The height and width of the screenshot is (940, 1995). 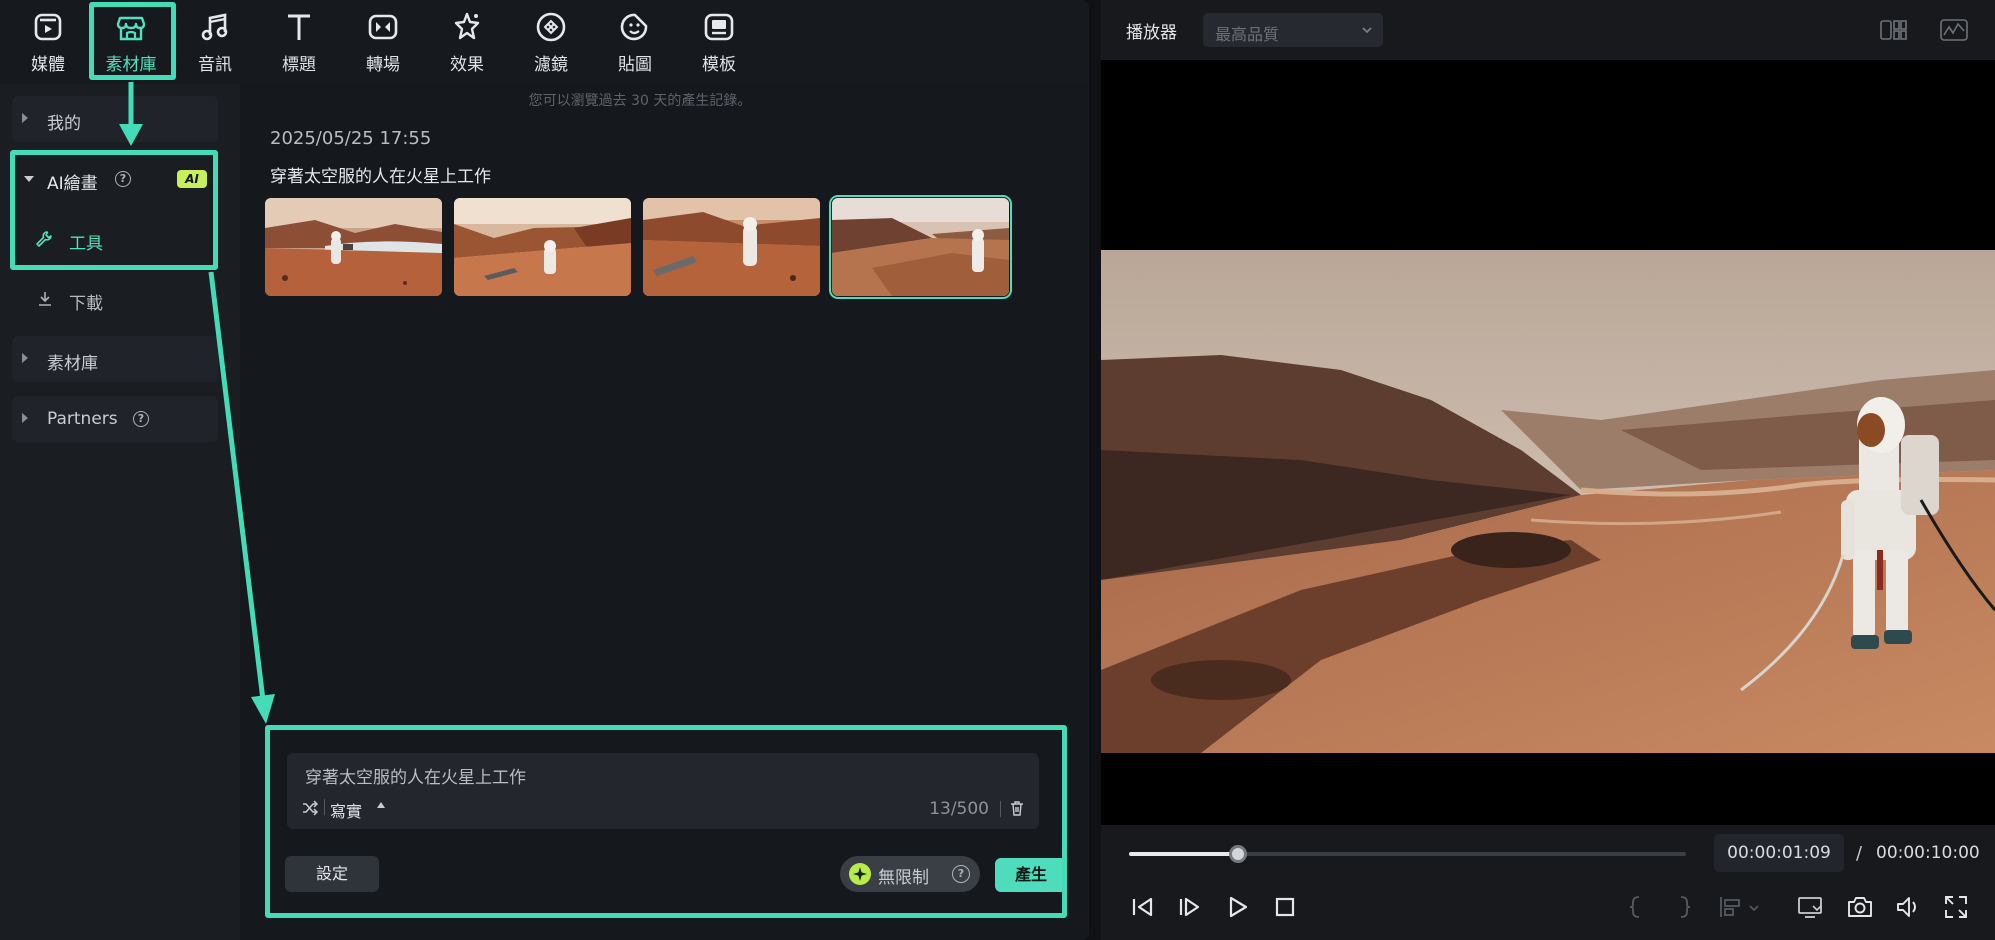 I want to click on template-icon, so click(x=719, y=27).